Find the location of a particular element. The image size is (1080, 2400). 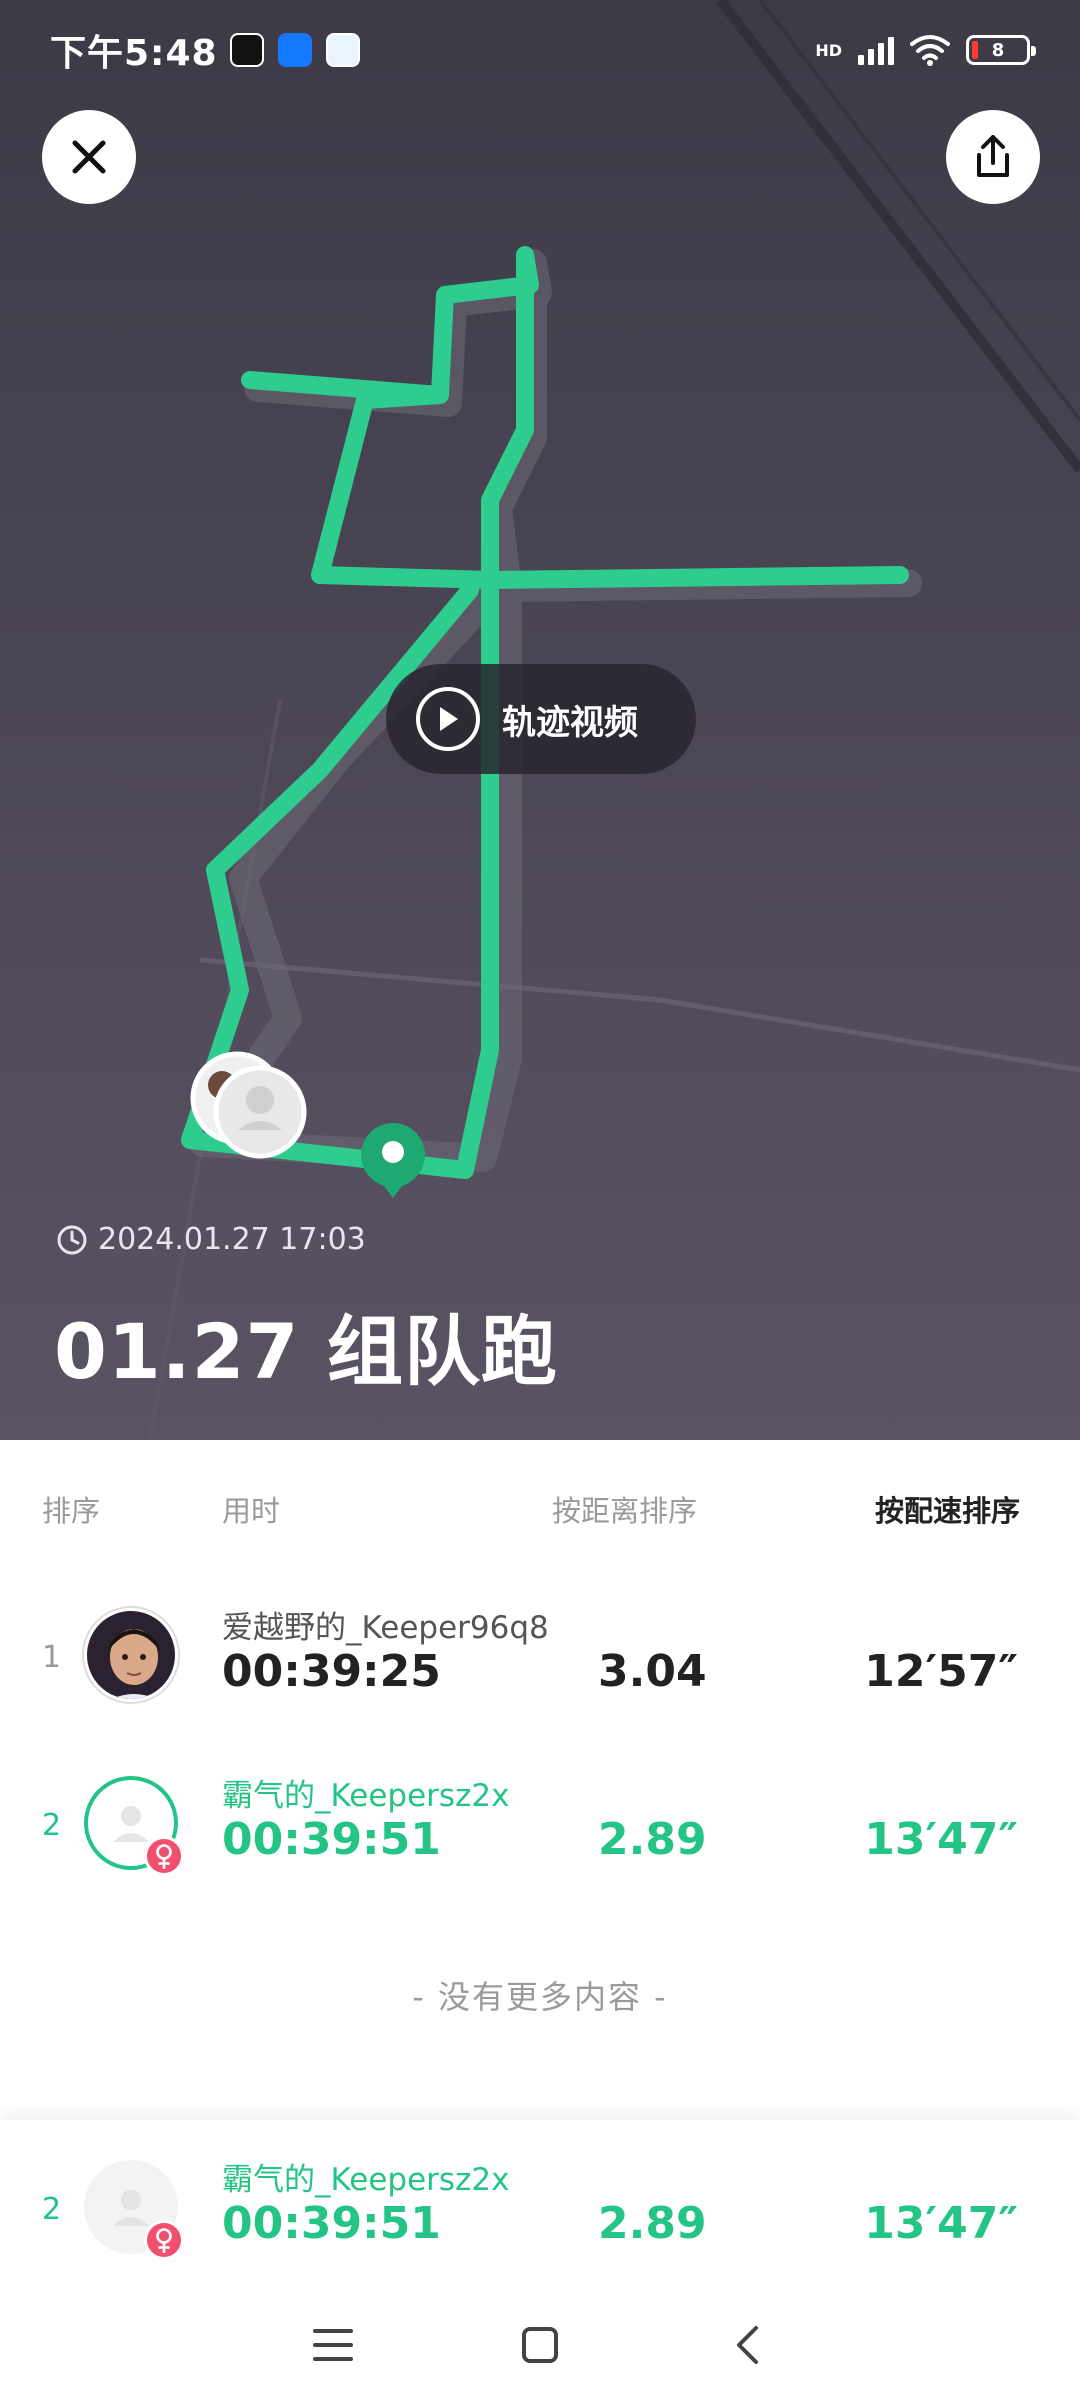

run-date-text: 2024.01.27 17:03 is located at coordinates (232, 1239).